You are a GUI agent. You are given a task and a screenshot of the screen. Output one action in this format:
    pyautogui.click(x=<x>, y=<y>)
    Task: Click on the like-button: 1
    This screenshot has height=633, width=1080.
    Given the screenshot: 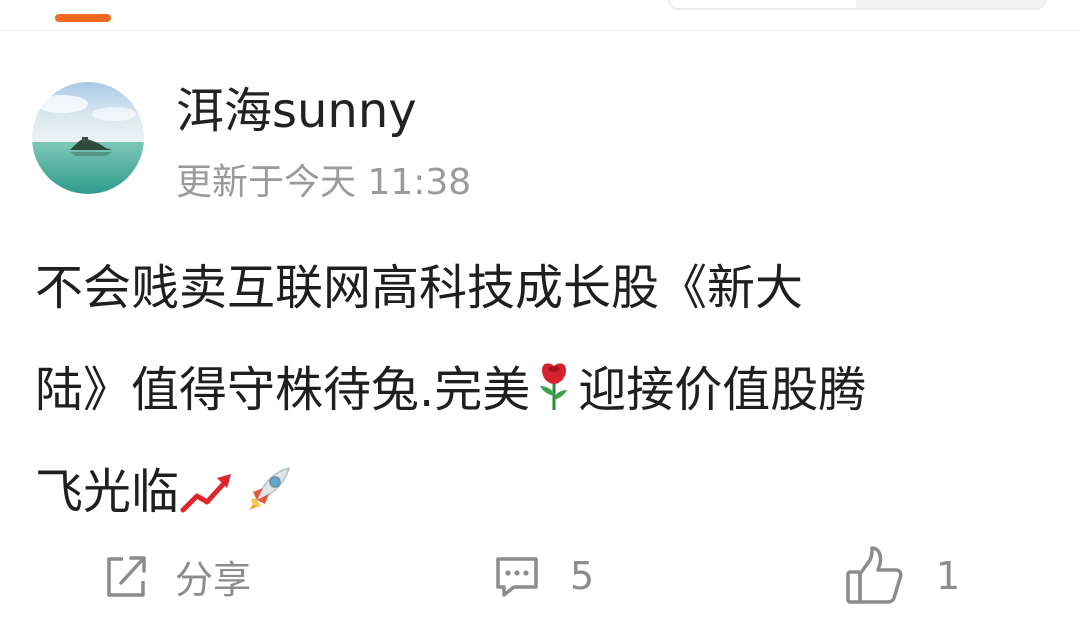 What is the action you would take?
    pyautogui.click(x=901, y=576)
    